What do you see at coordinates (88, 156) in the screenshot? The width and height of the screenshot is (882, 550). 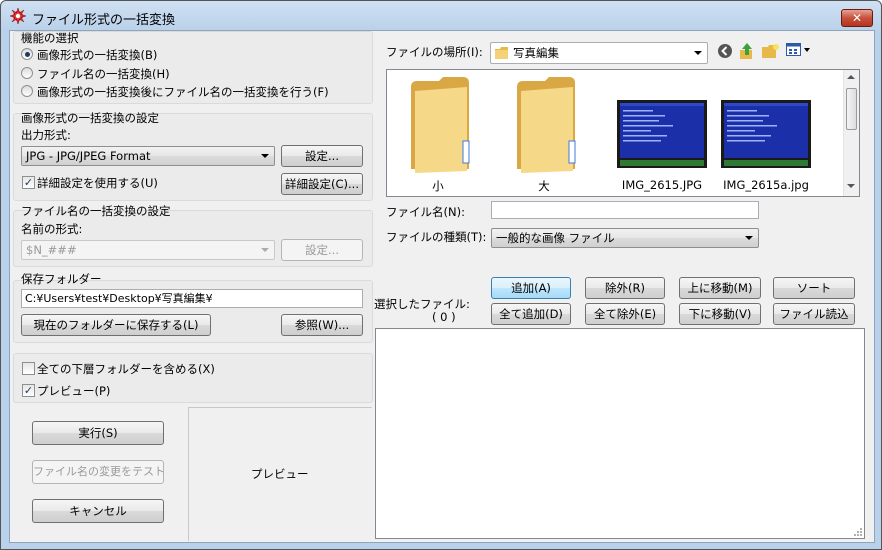 I see `output-format-value: JPG - JPG/JPEG Format` at bounding box center [88, 156].